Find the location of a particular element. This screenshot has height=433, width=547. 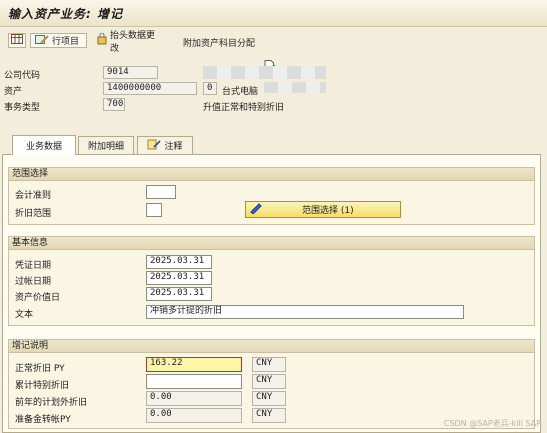

normal-depreciation-label: 正常折旧 PY is located at coordinates (40, 369).